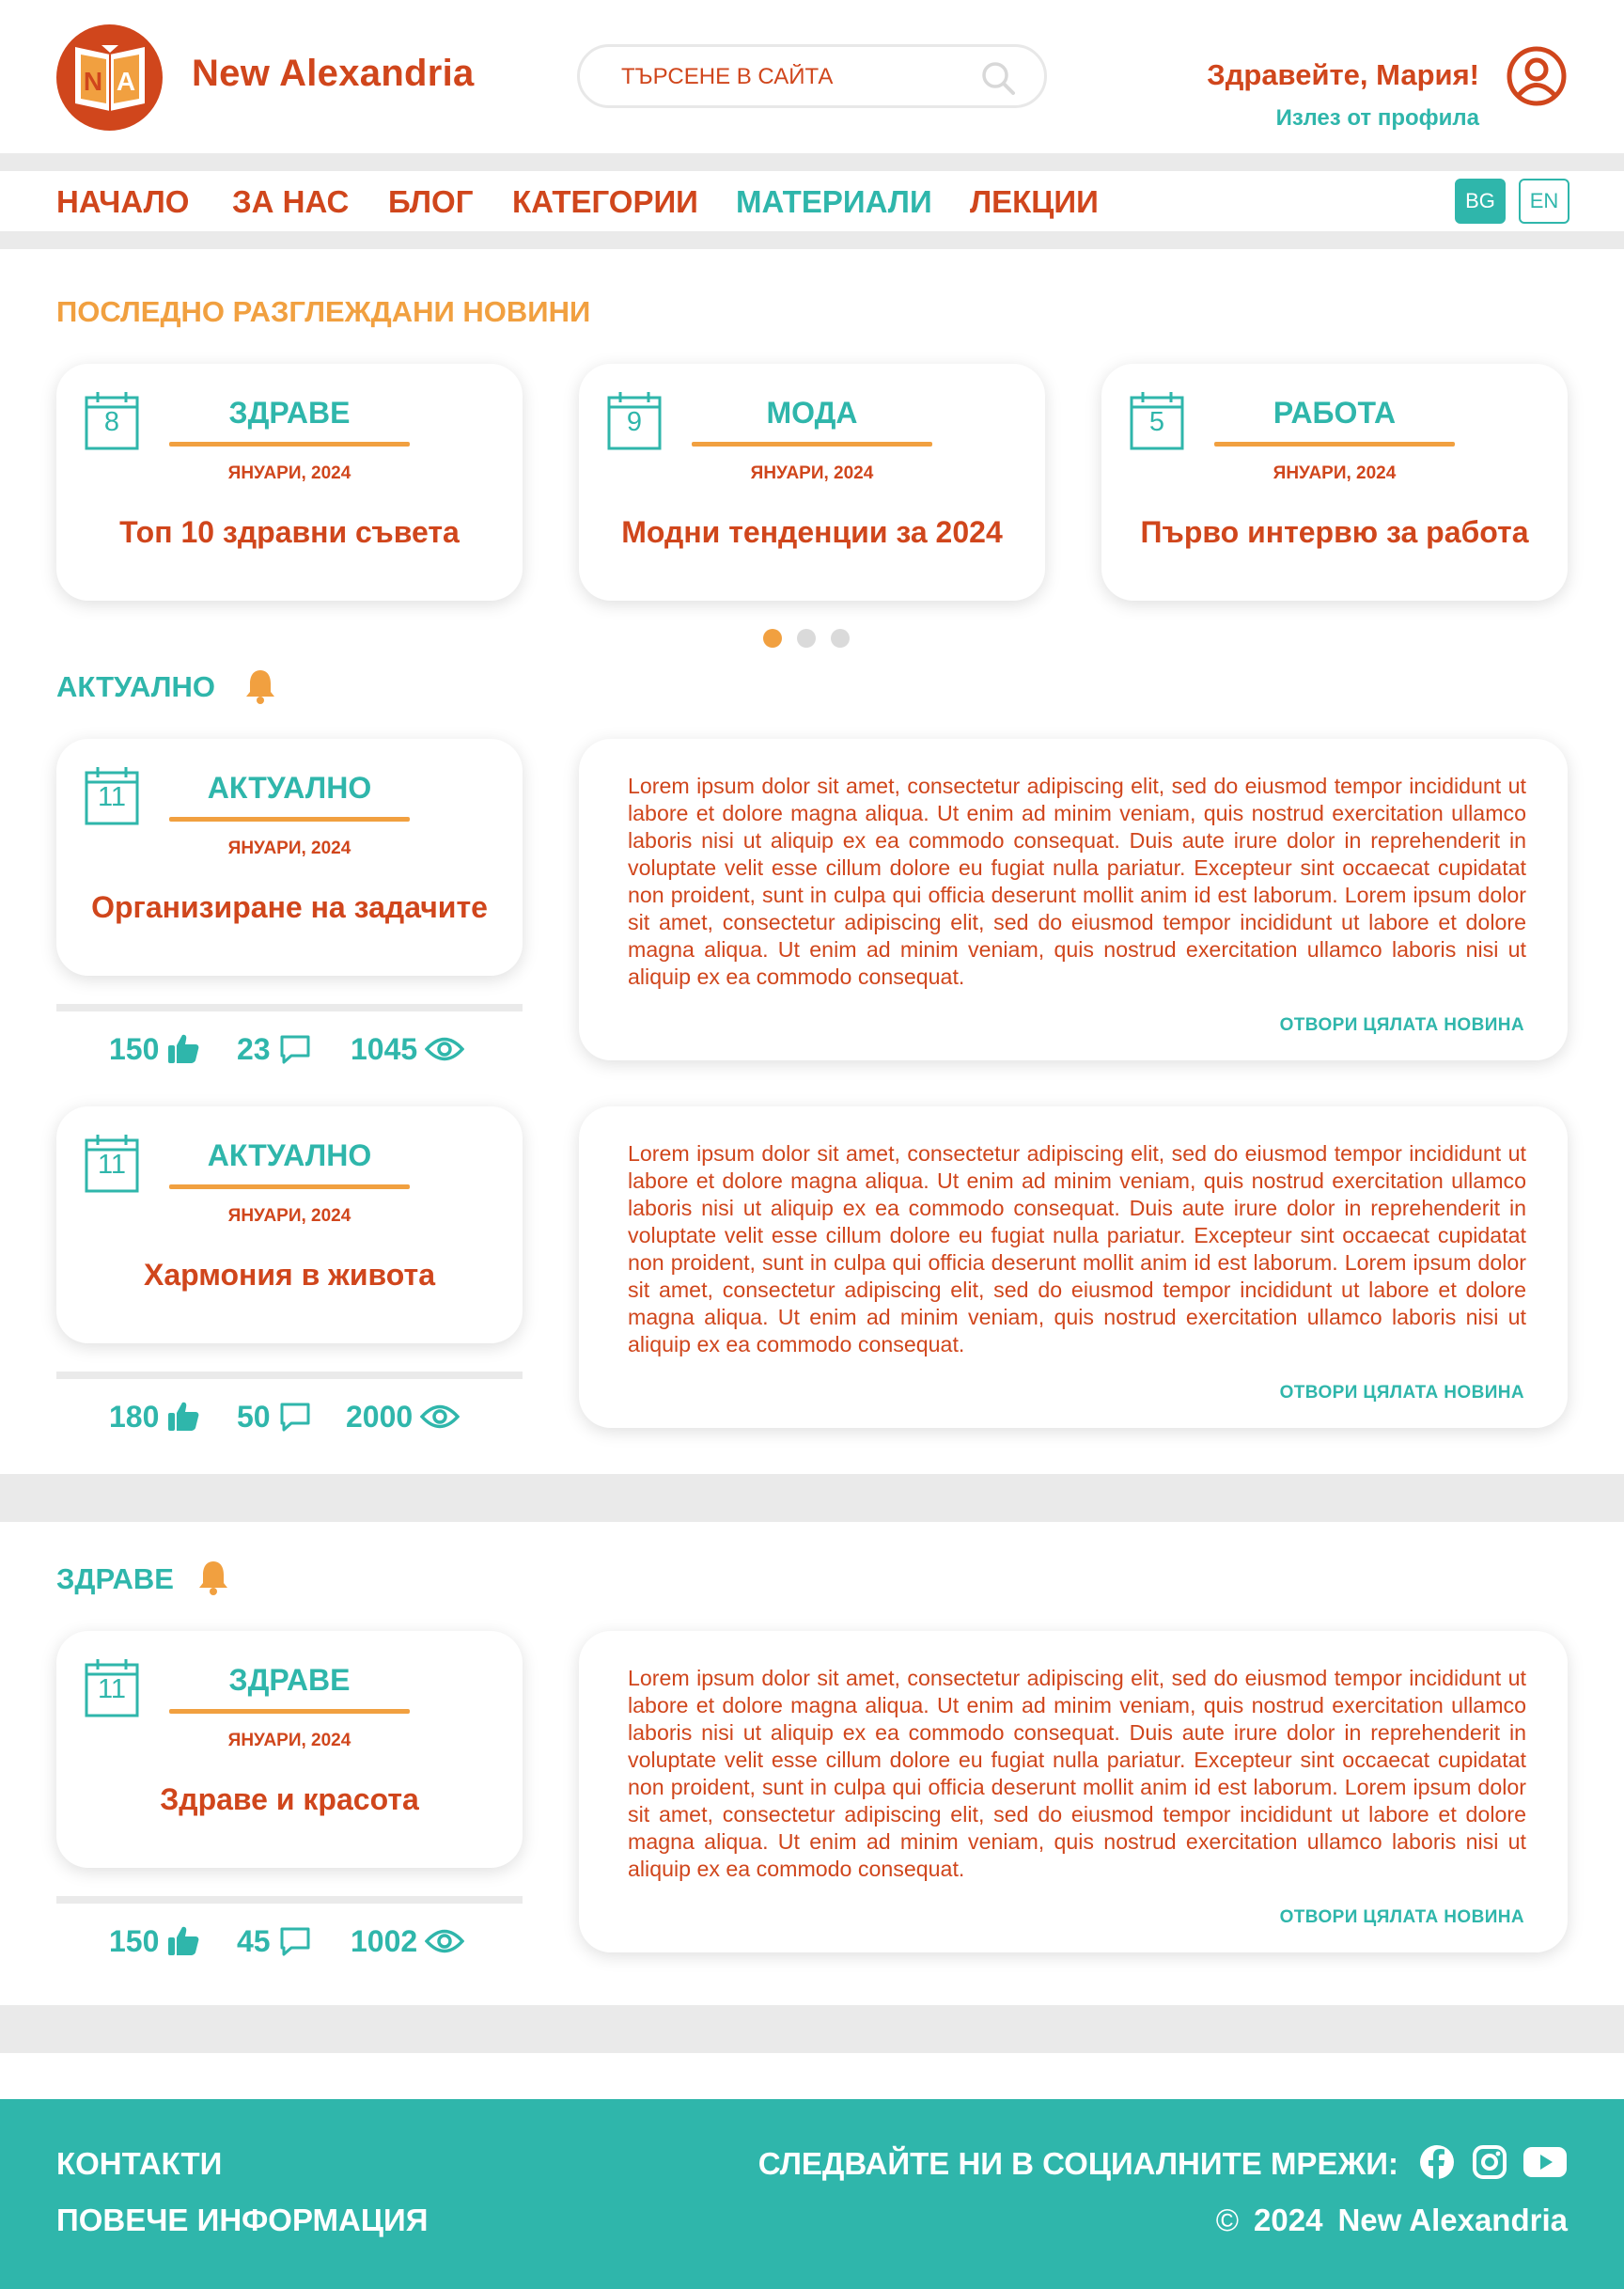 This screenshot has height=2289, width=1624. What do you see at coordinates (254, 1940) in the screenshot?
I see `comments-count: 45` at bounding box center [254, 1940].